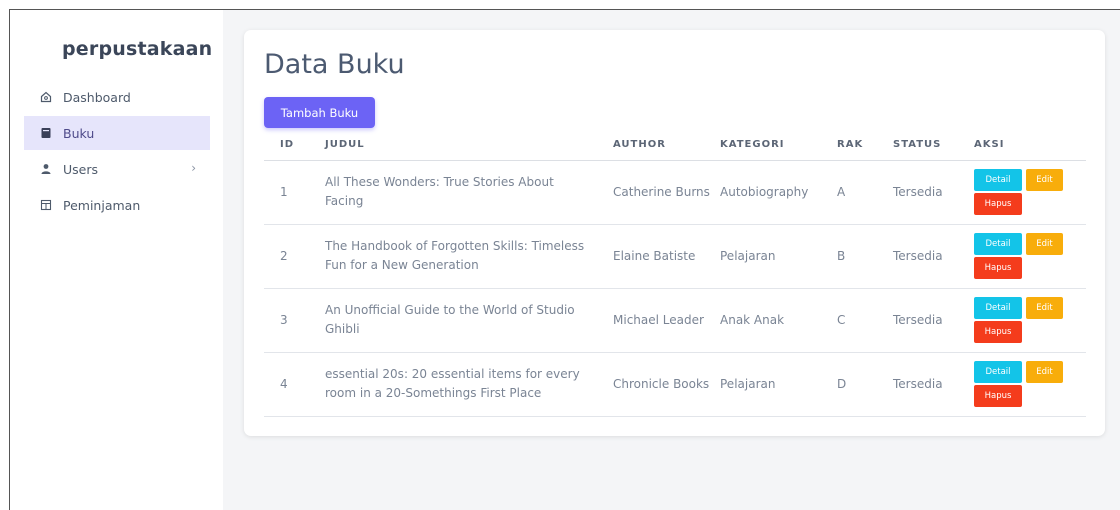 This screenshot has height=510, width=1120. What do you see at coordinates (778, 192) in the screenshot?
I see `cell-kategori: Autobiography` at bounding box center [778, 192].